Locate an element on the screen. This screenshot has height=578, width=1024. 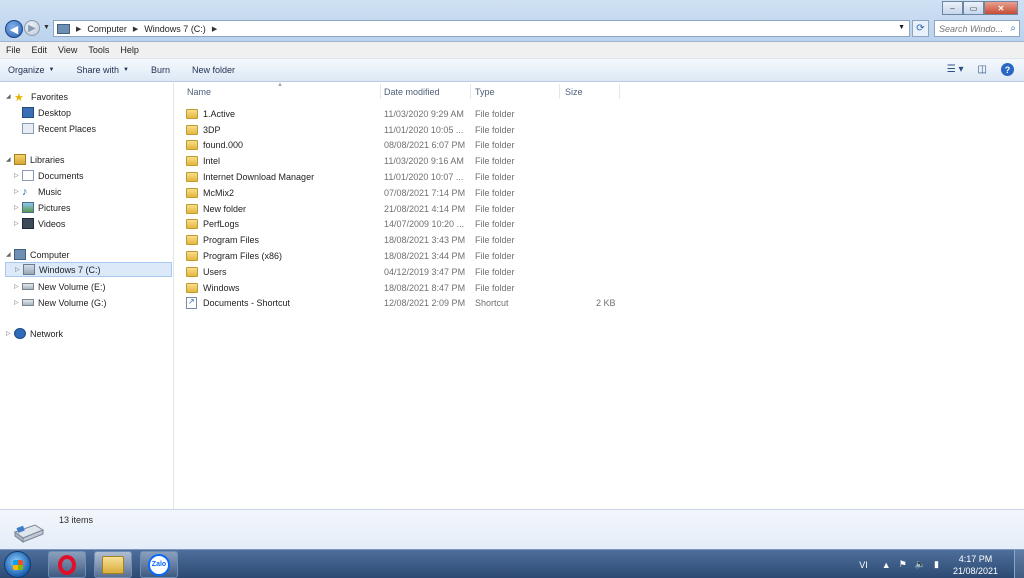
preview-pane-icon: ◫ is located at coordinates (982, 69).